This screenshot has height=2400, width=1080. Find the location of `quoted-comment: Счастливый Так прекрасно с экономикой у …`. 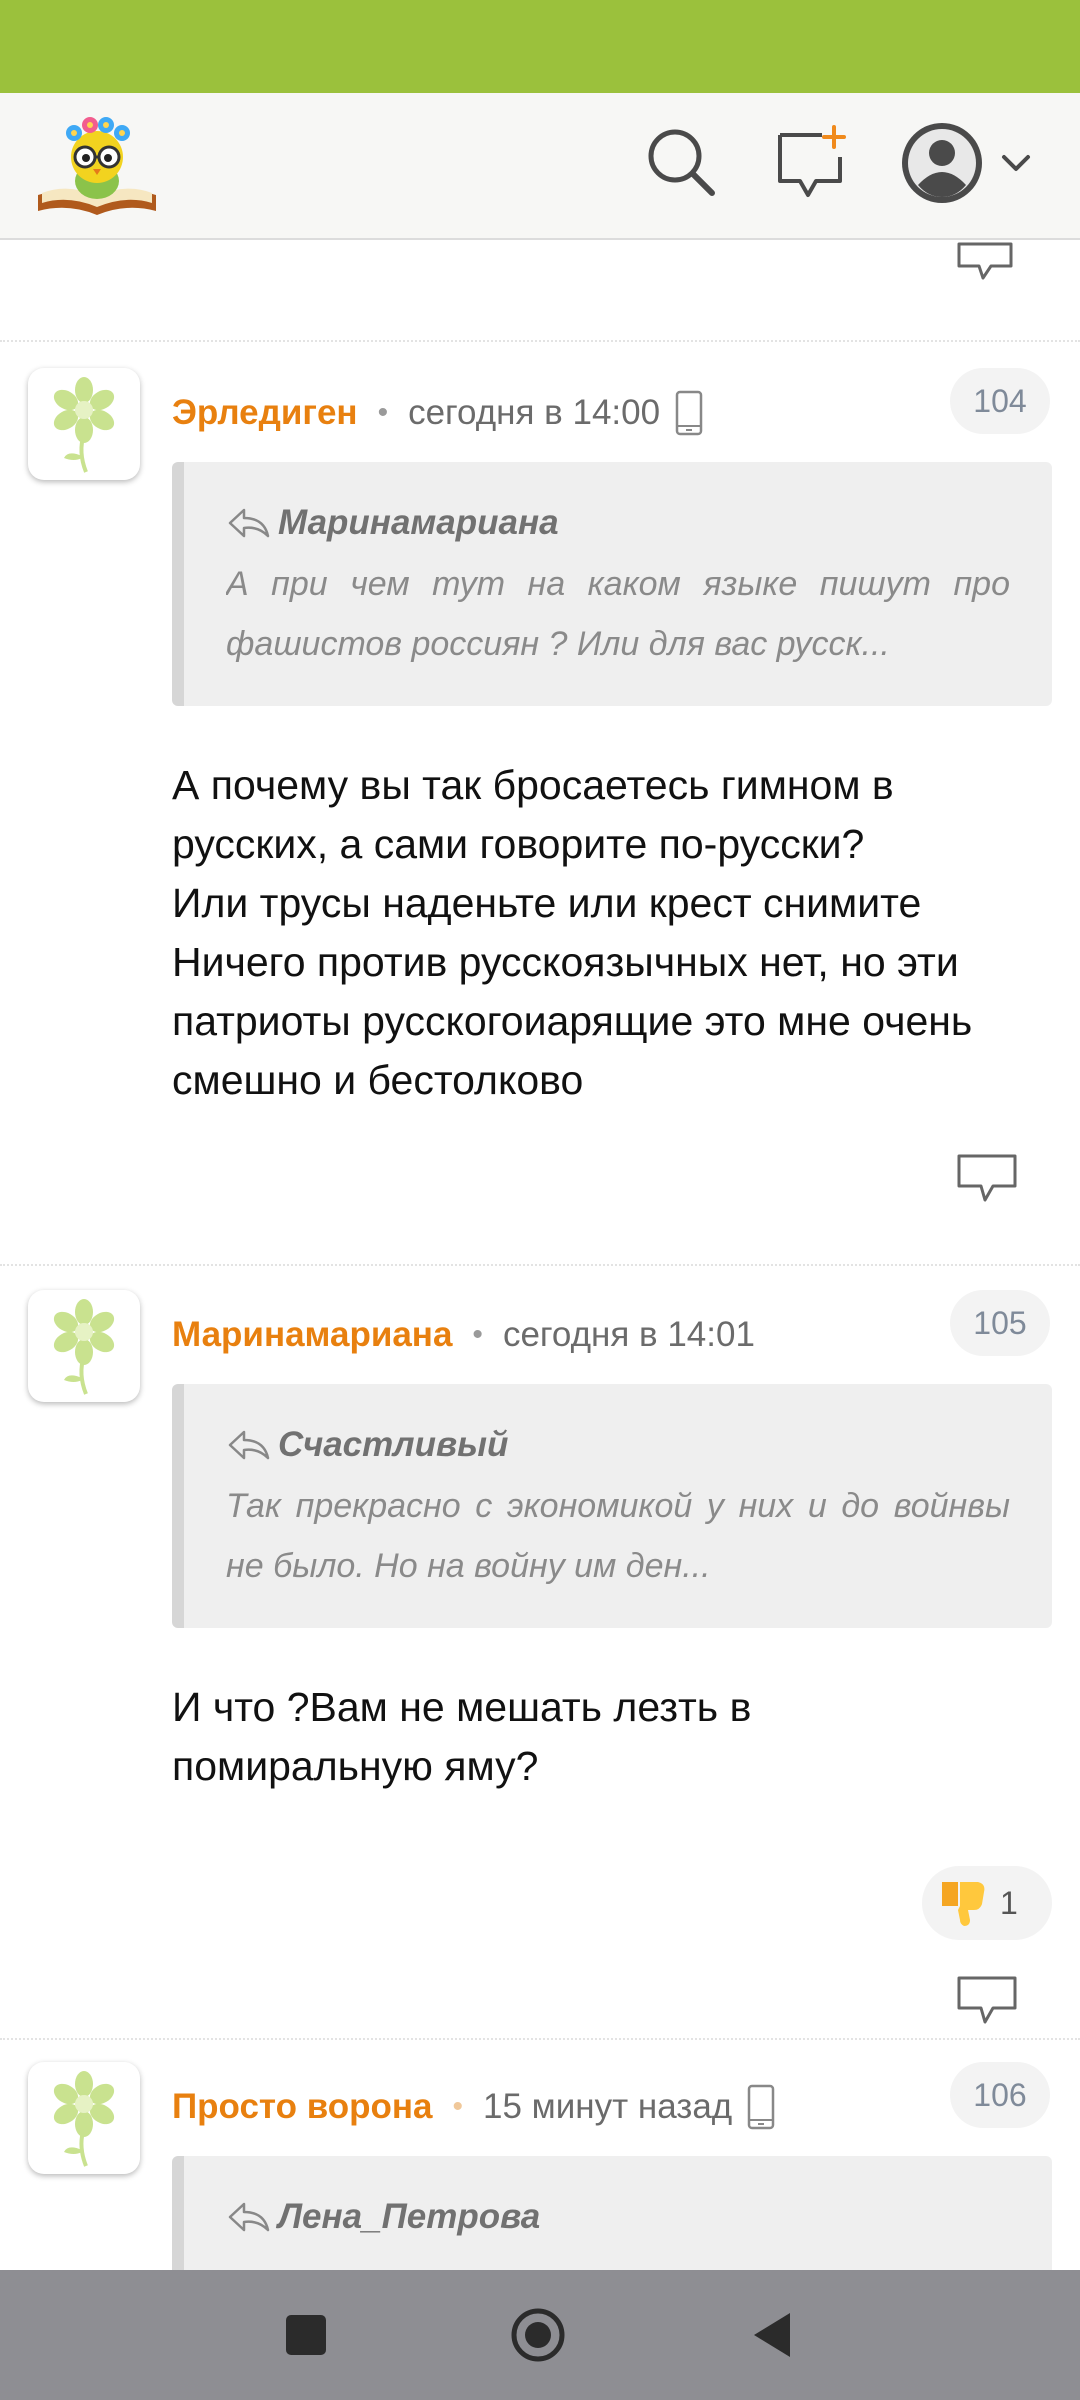

quoted-comment: Счастливый Так прекрасно с экономикой у … is located at coordinates (612, 1506).